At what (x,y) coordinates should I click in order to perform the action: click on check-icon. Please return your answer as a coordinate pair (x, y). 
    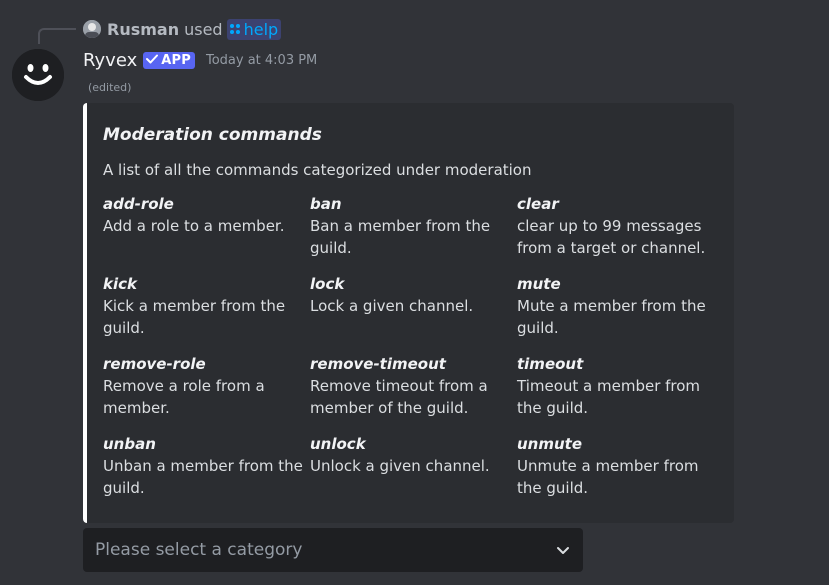
    Looking at the image, I should click on (152, 60).